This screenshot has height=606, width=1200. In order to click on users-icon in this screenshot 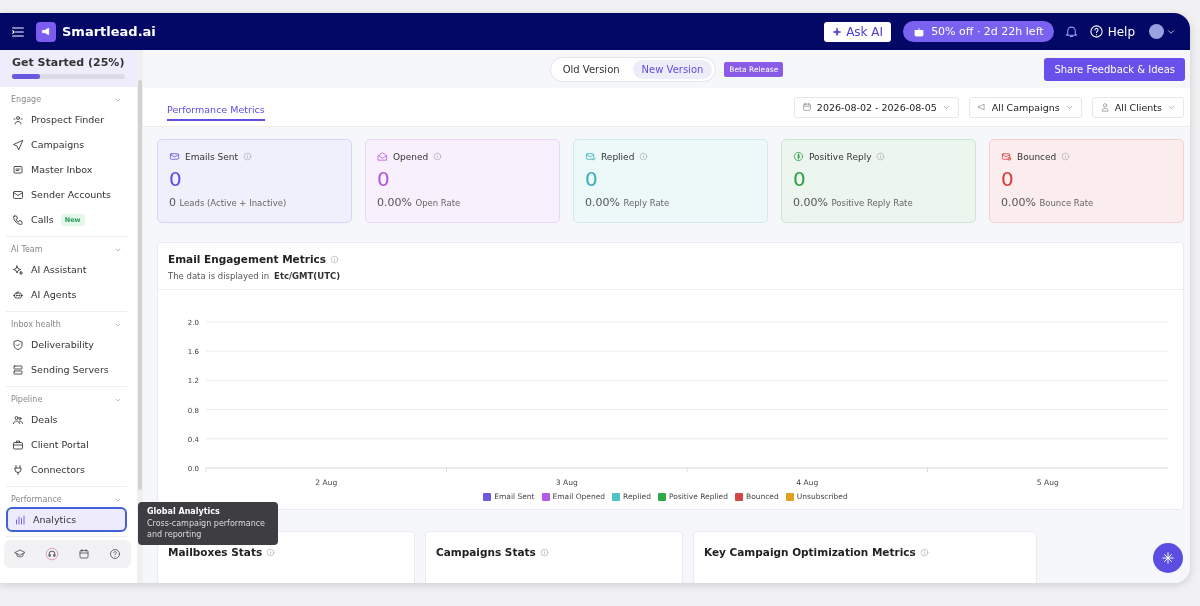, I will do `click(18, 419)`.